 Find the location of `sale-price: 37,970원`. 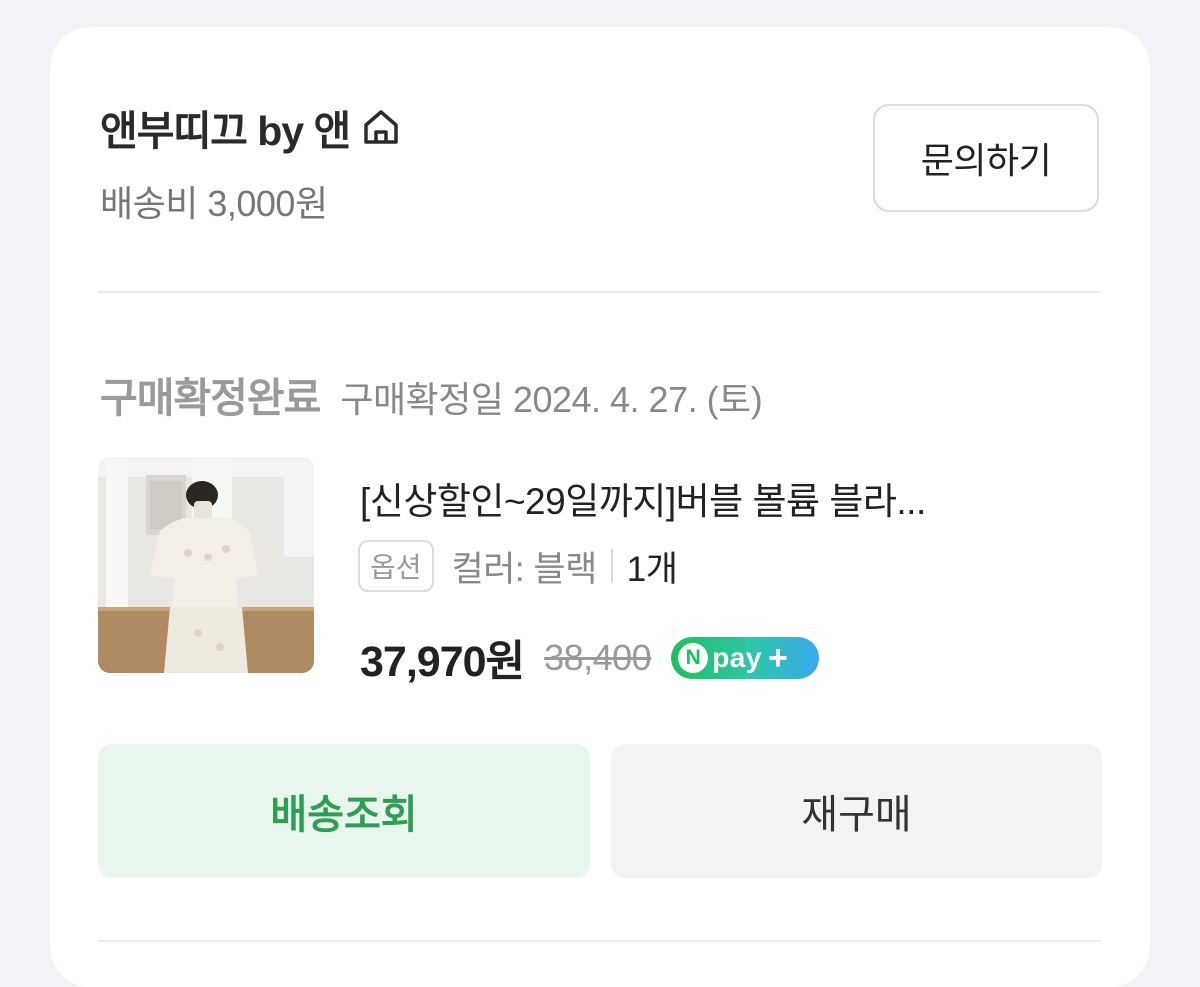

sale-price: 37,970원 is located at coordinates (442, 662).